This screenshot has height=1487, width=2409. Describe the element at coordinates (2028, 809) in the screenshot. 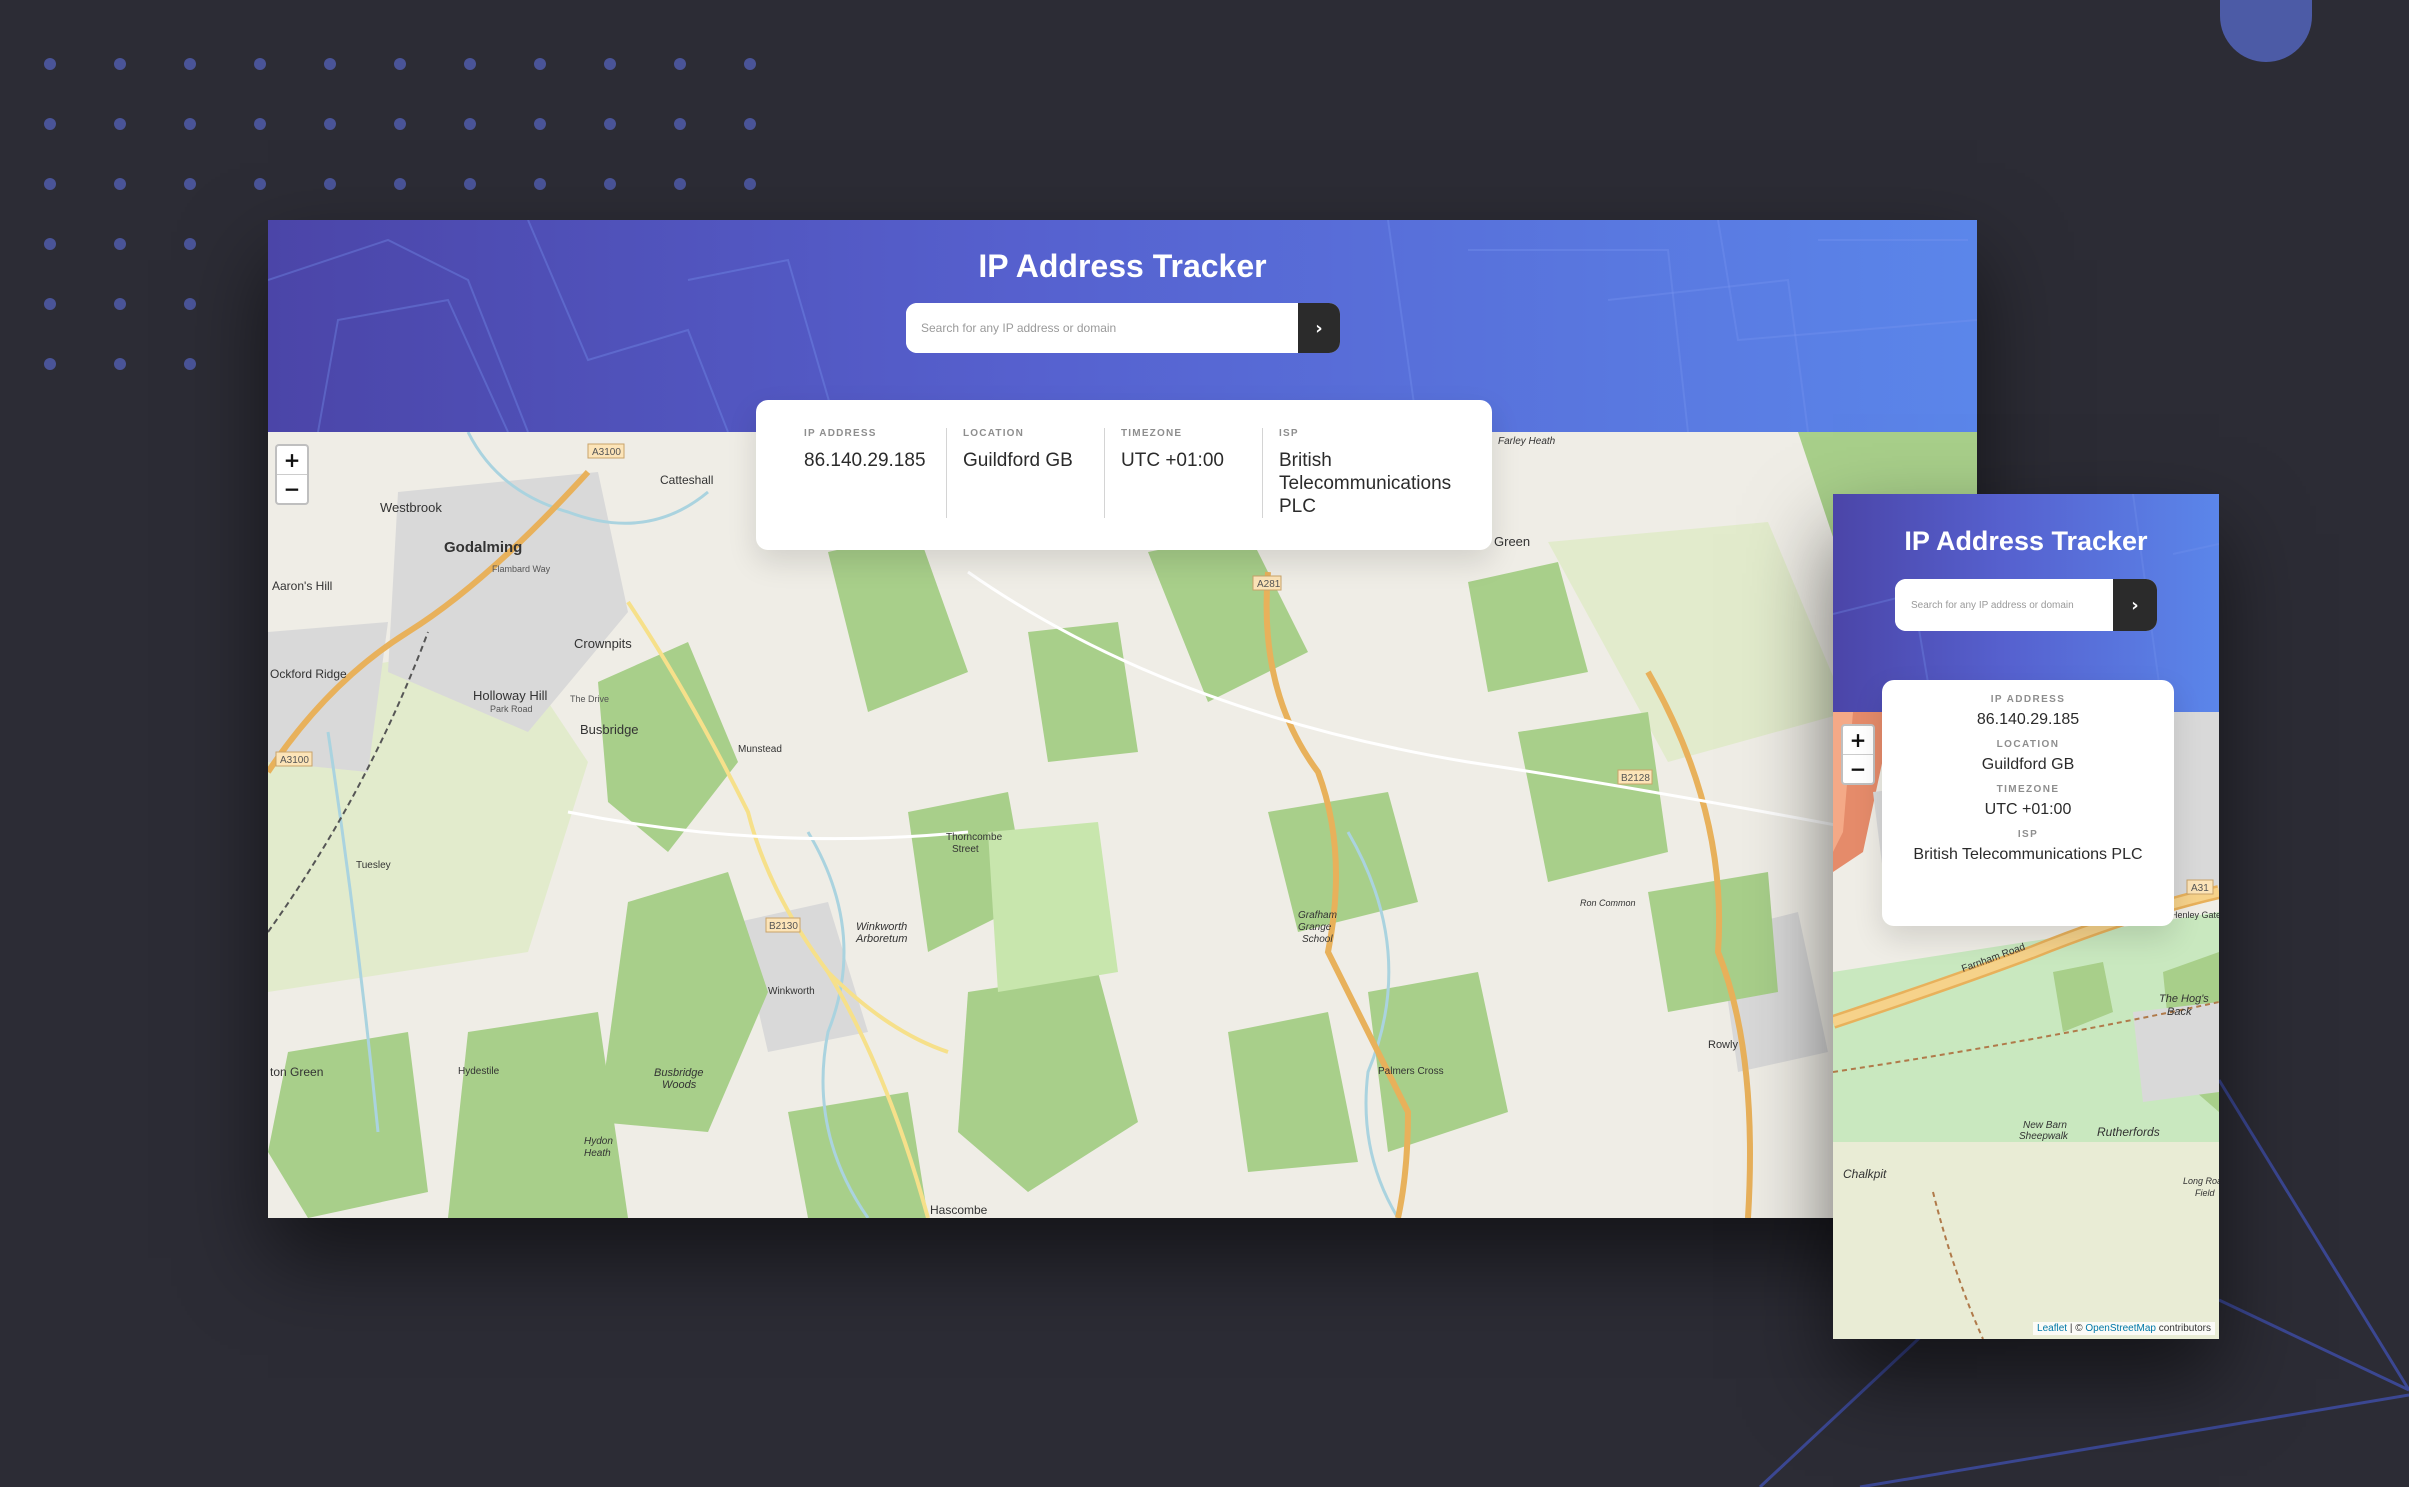

I see `mobile-timezone-value: UTC +01:00` at that location.